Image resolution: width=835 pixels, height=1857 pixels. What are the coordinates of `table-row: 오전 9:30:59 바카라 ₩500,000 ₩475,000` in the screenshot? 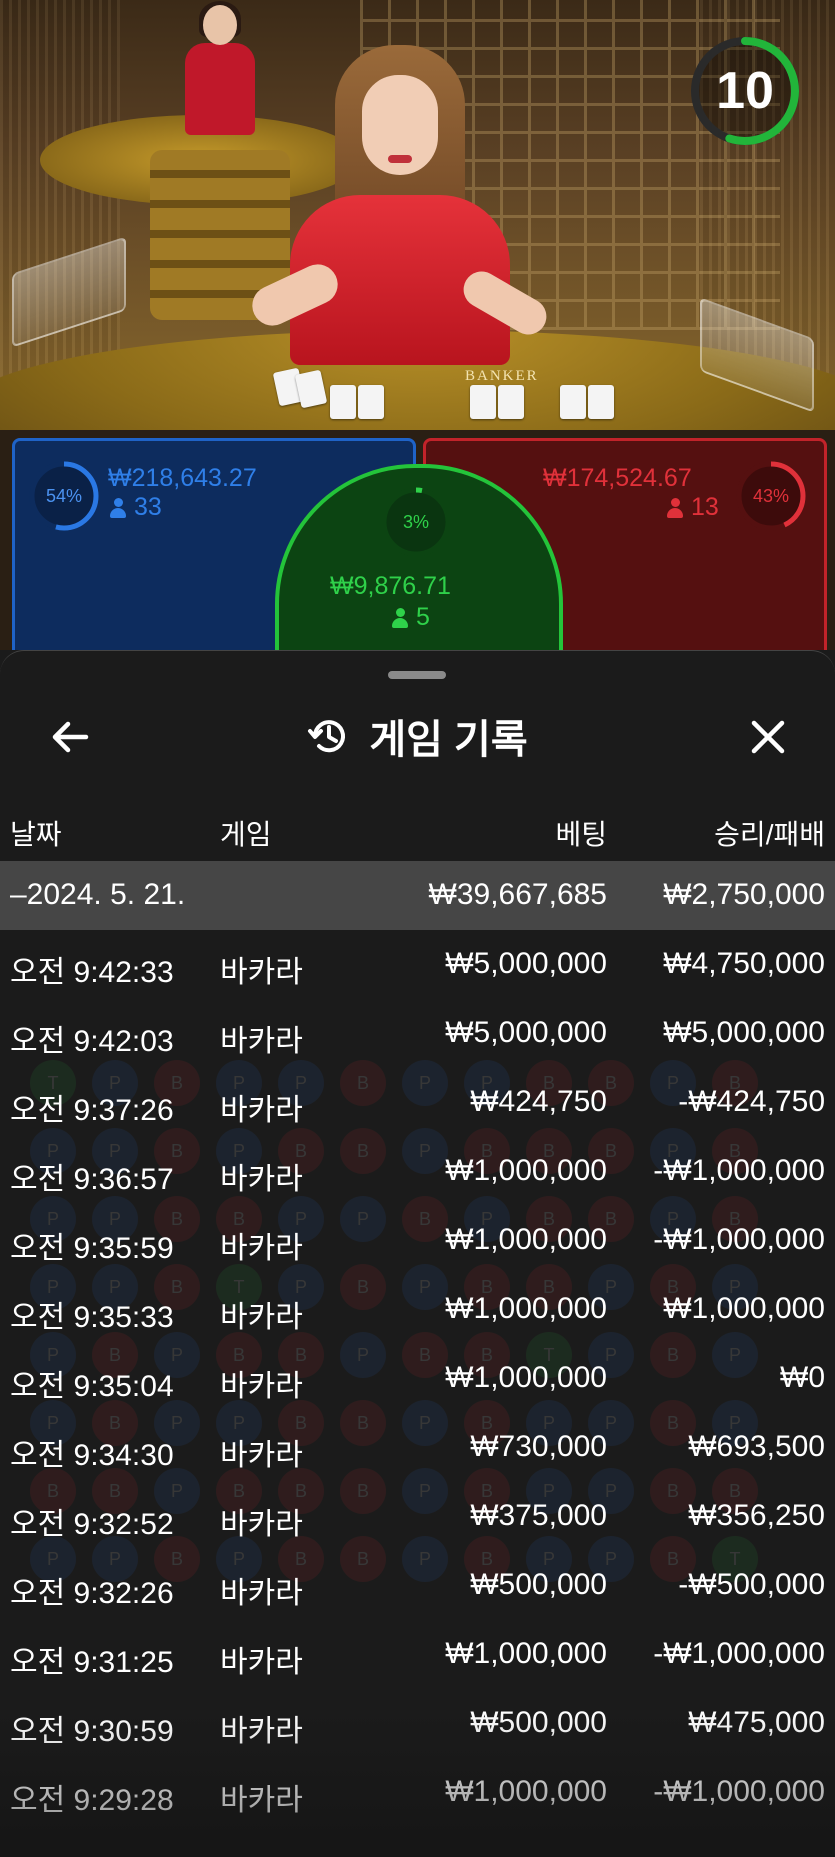 It's located at (417, 1723).